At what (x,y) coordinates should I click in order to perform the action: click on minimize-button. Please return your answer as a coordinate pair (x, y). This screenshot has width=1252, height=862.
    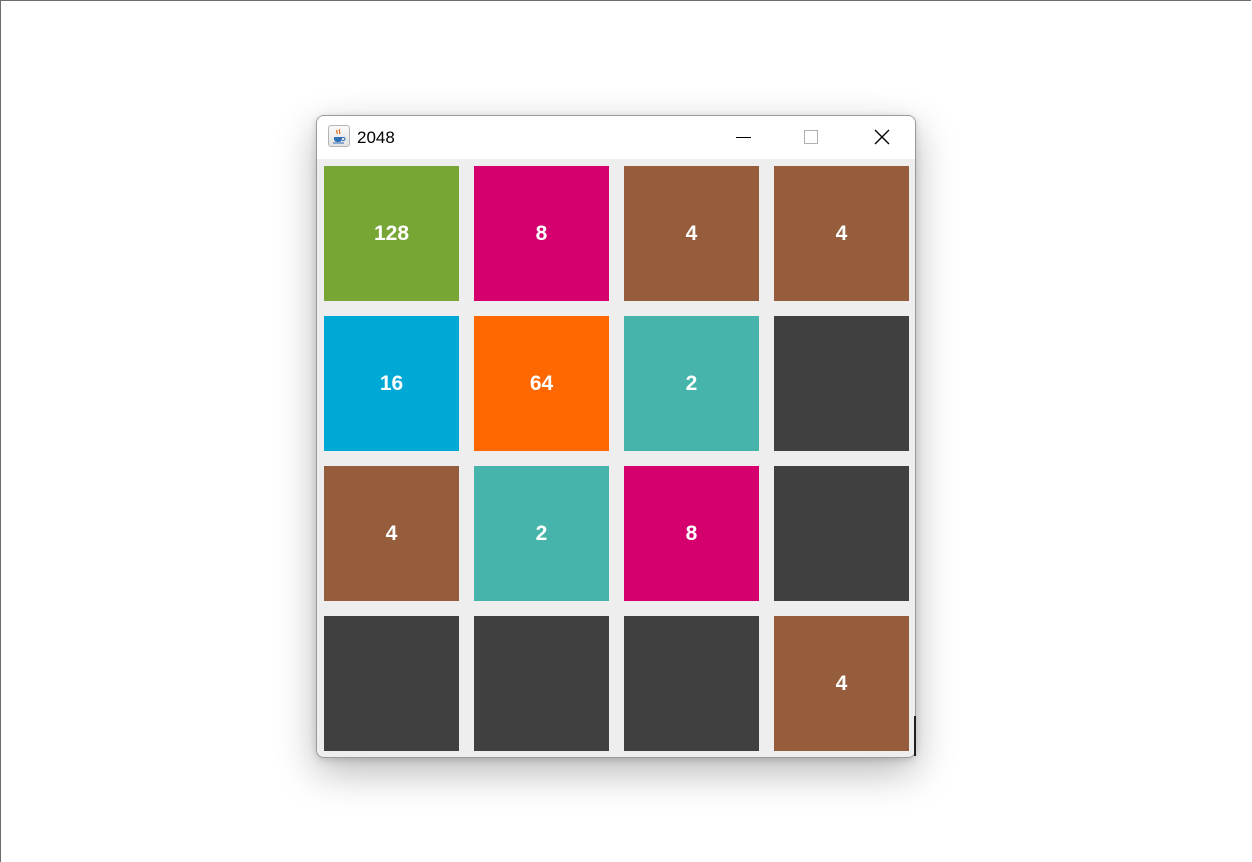
    Looking at the image, I should click on (742, 137).